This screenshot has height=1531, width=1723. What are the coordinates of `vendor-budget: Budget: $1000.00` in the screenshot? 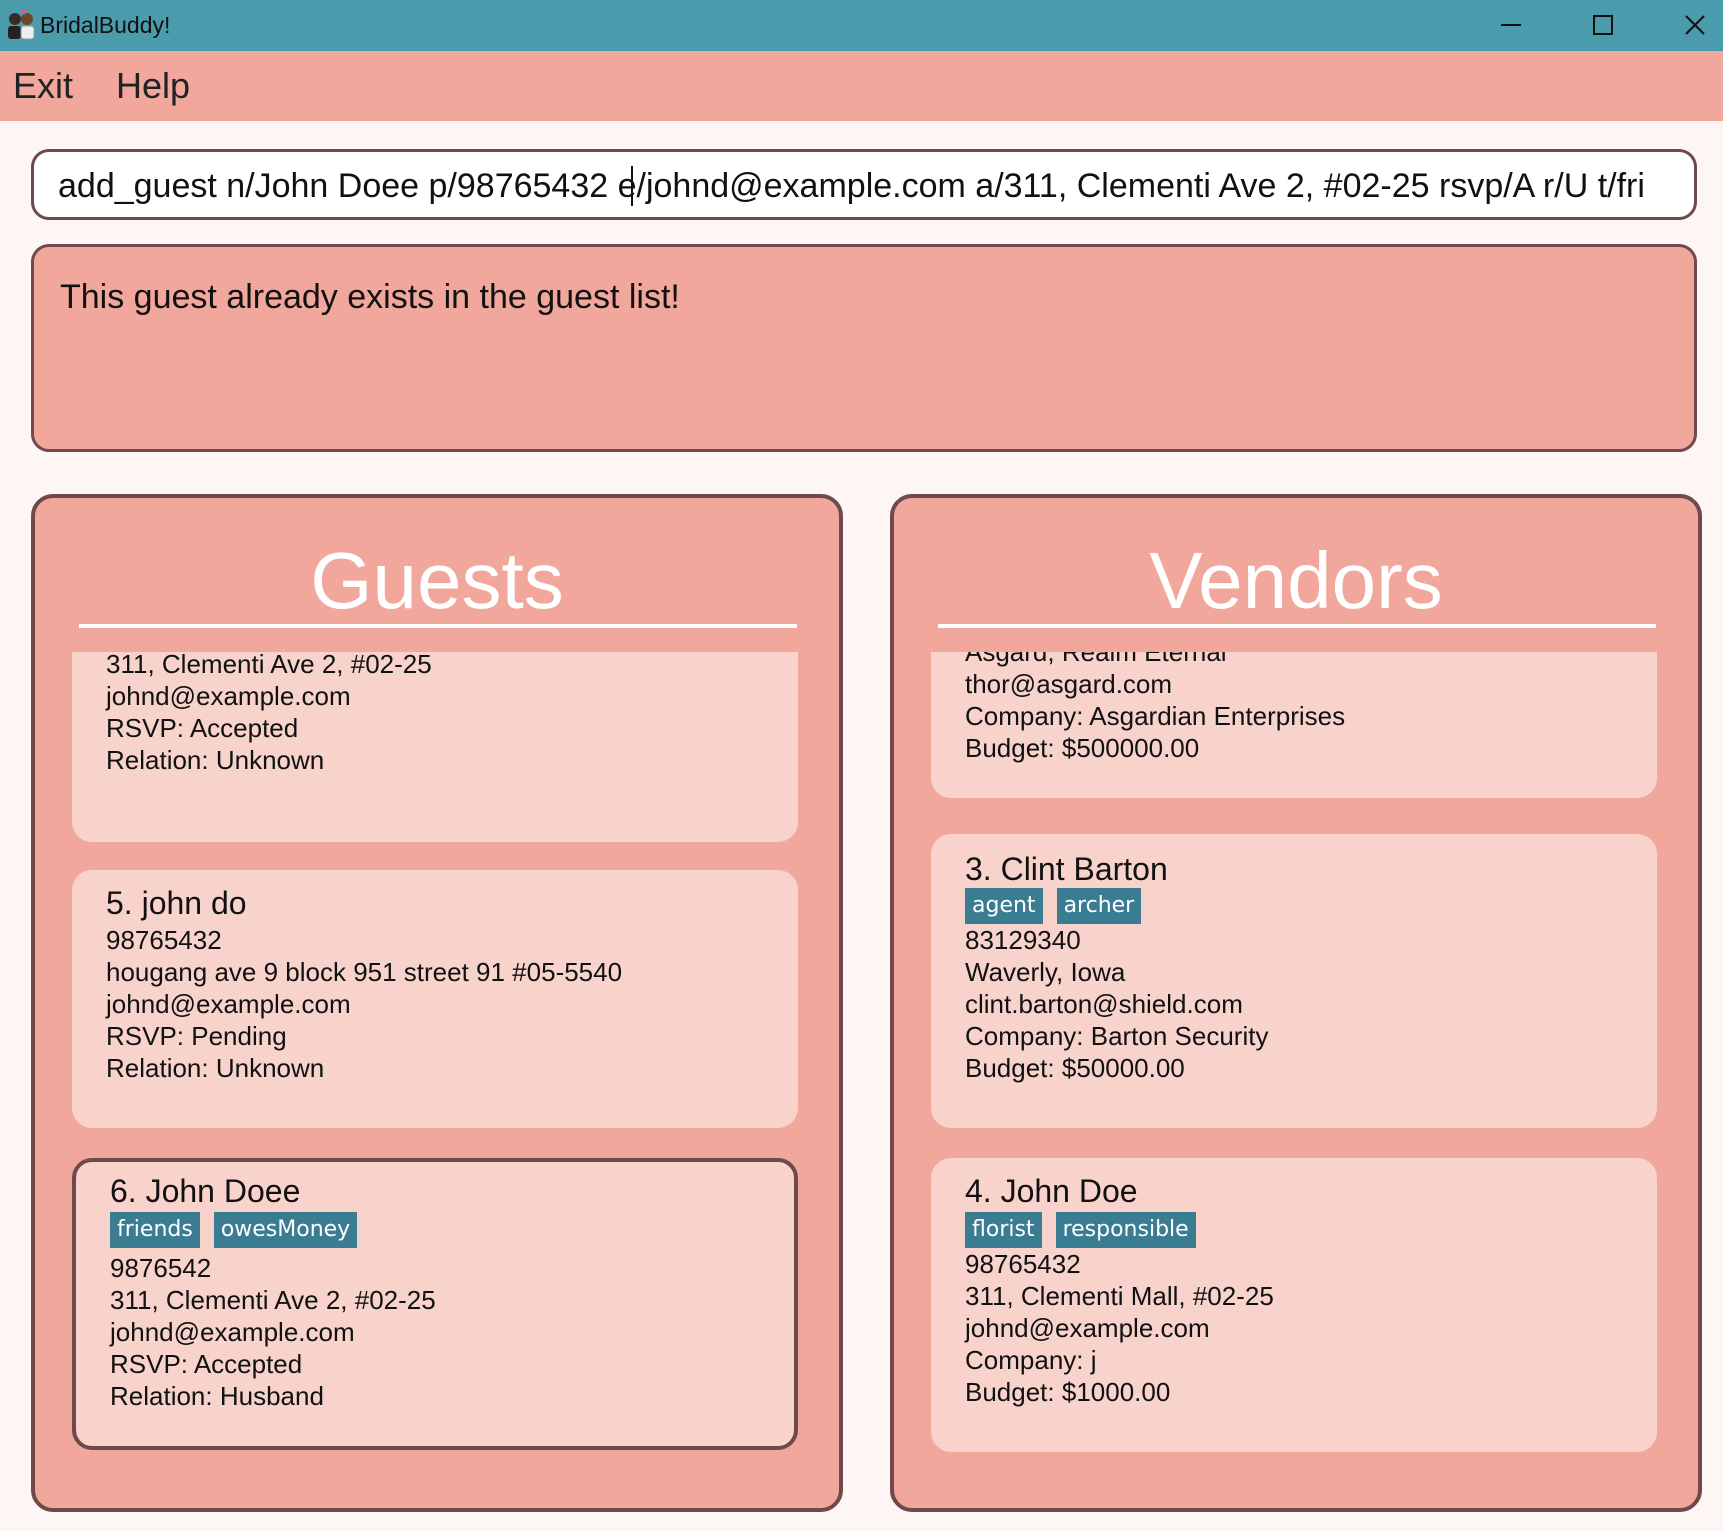 It's located at (1068, 1392).